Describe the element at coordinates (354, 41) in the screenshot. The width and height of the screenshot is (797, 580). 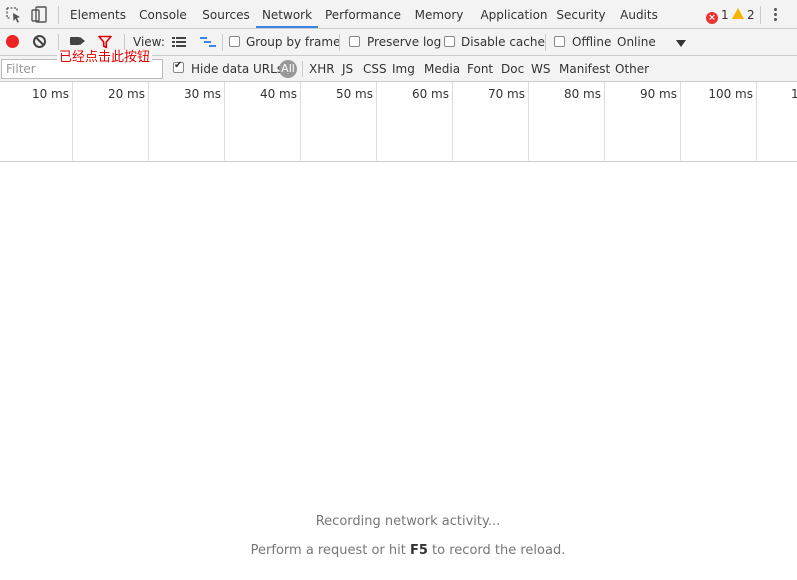
I see `preserve-log-checkbox` at that location.